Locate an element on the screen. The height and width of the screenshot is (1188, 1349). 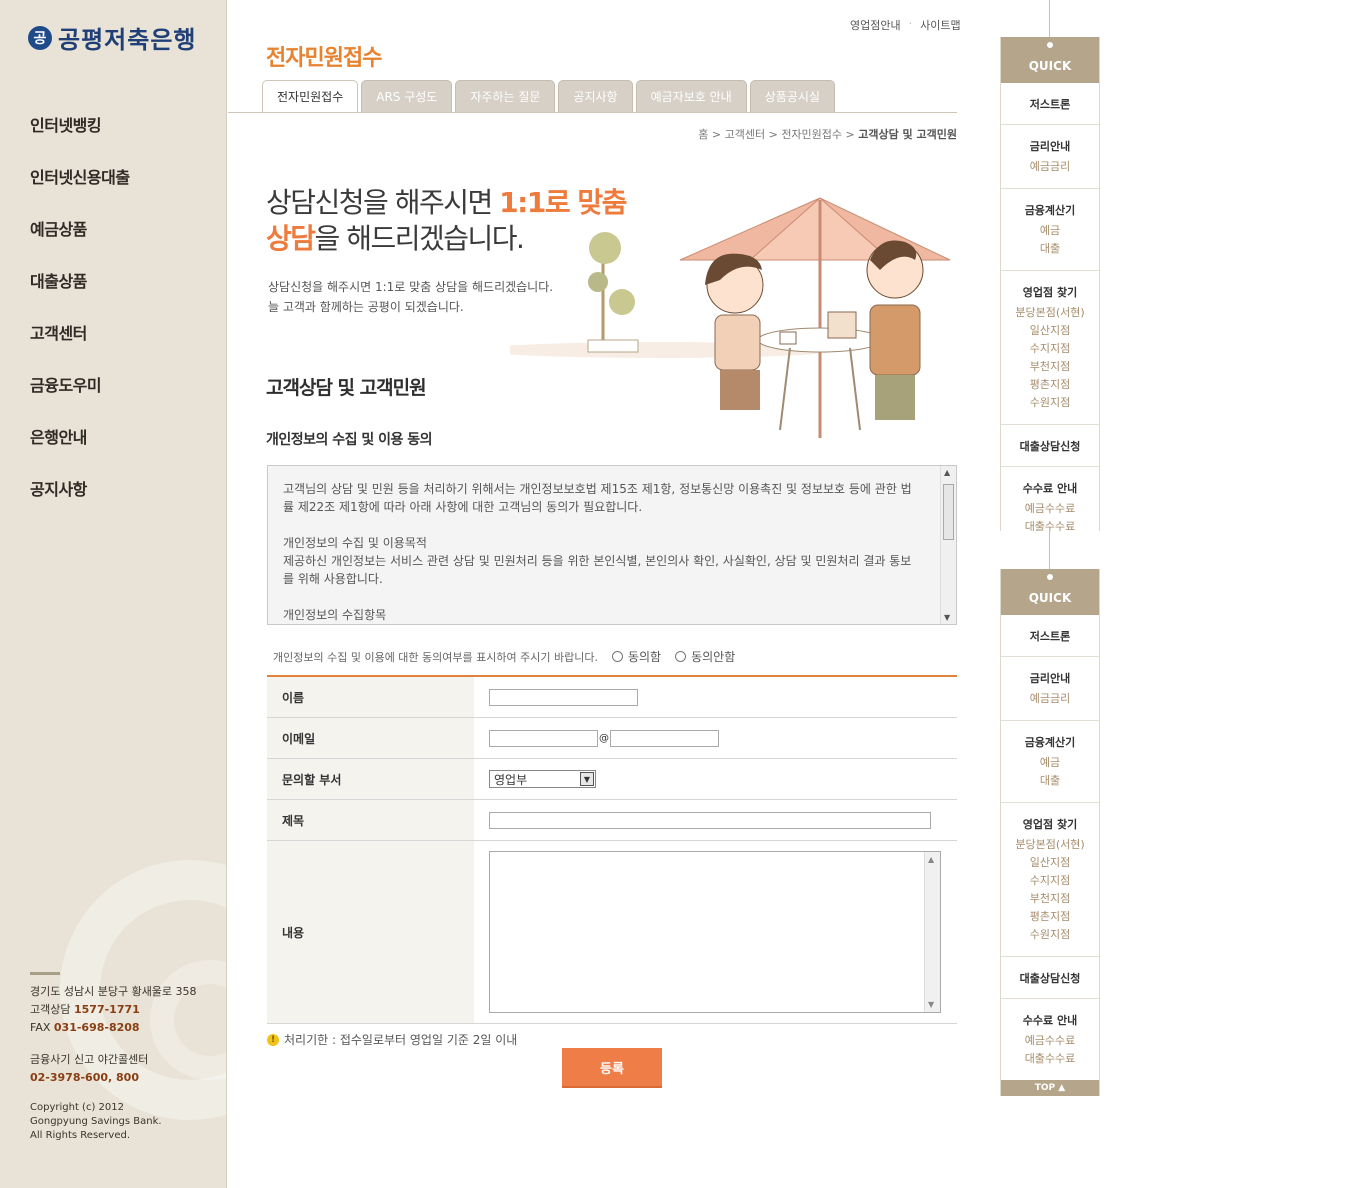
tab-faq: 자주하는 질문 is located at coordinates (505, 96).